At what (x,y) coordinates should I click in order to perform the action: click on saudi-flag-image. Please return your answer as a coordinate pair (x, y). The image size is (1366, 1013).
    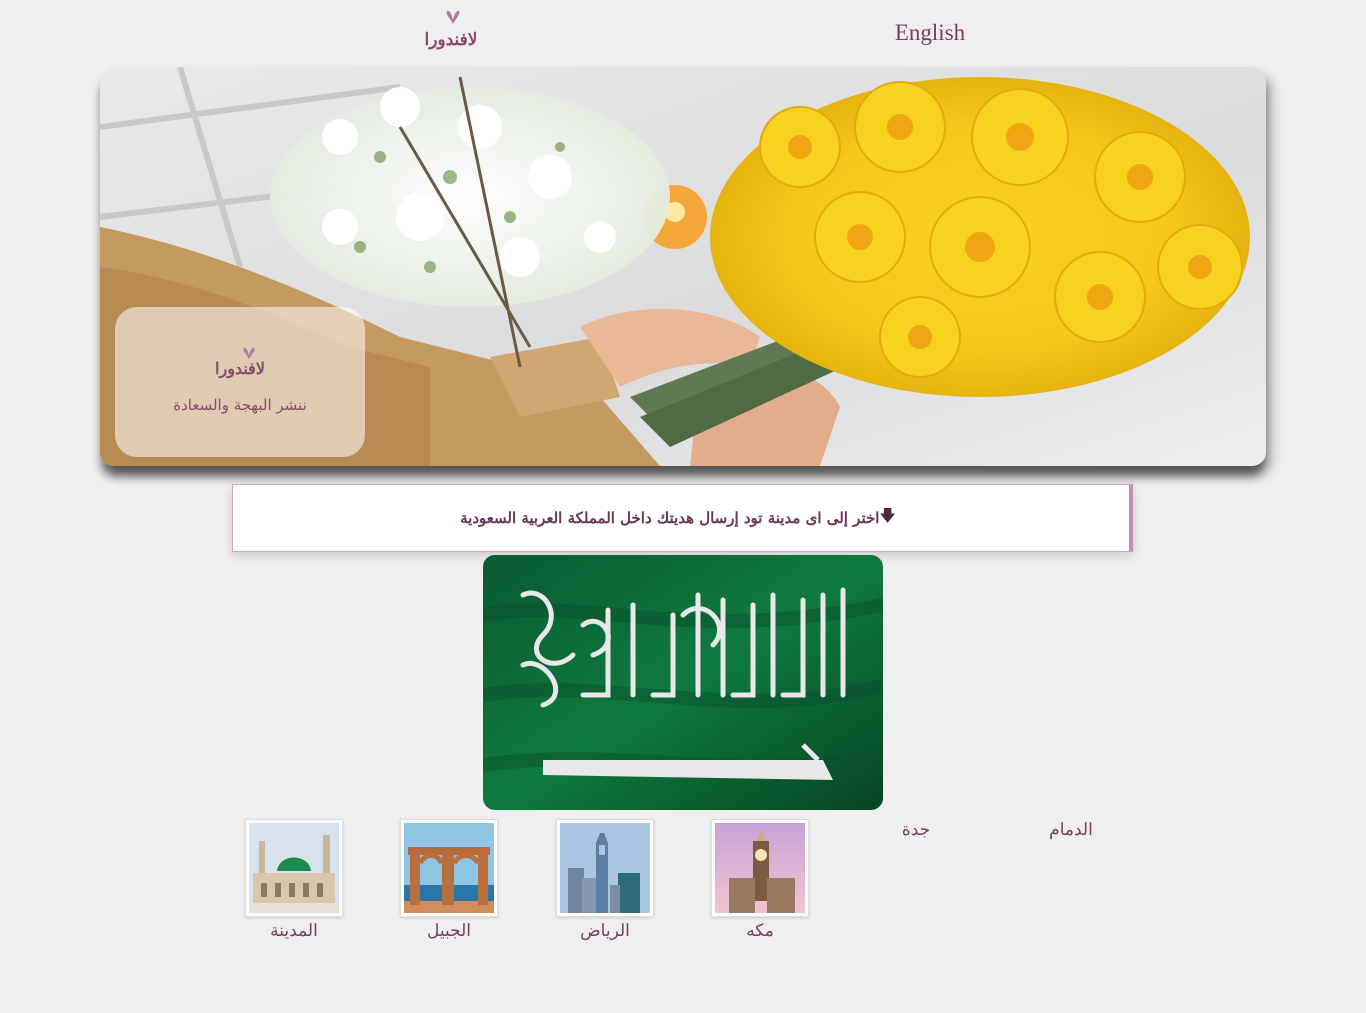
    Looking at the image, I should click on (683, 682).